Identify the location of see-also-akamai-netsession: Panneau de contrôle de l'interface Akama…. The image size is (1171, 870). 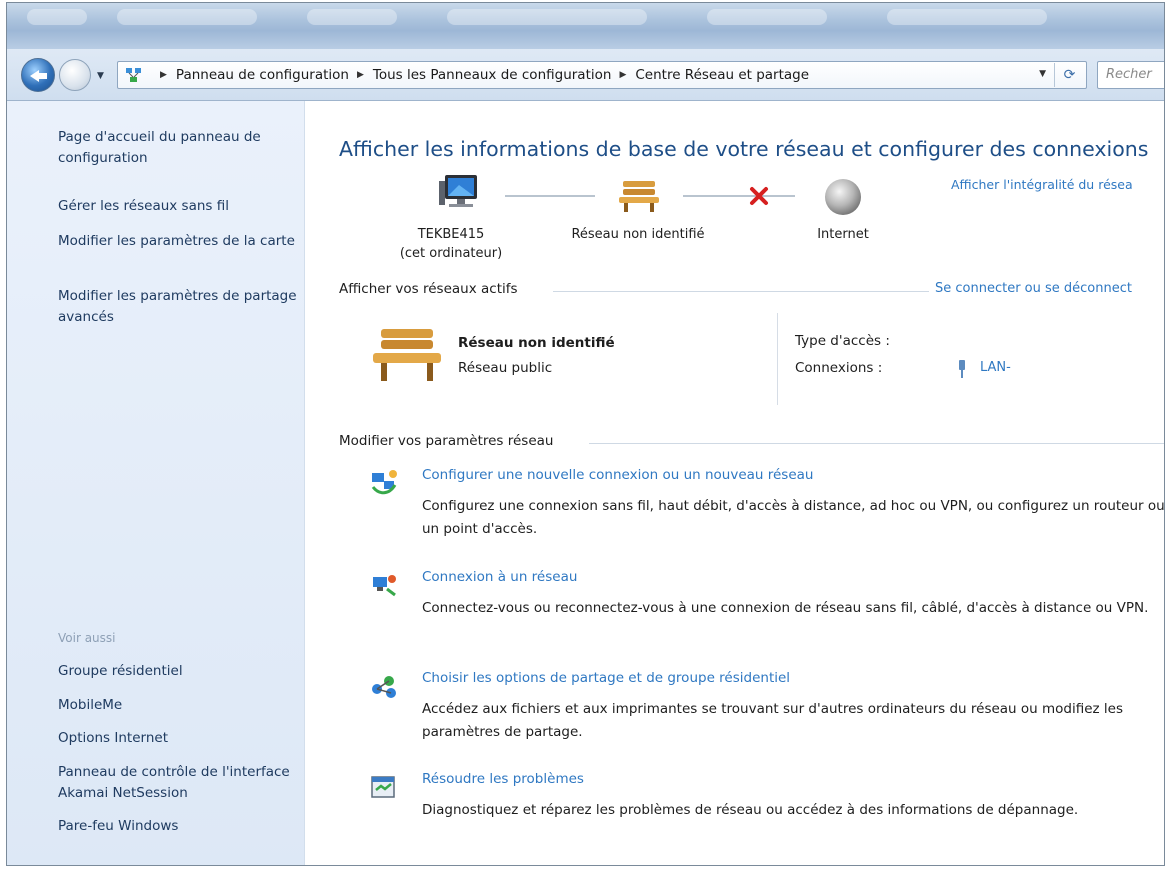
(178, 783).